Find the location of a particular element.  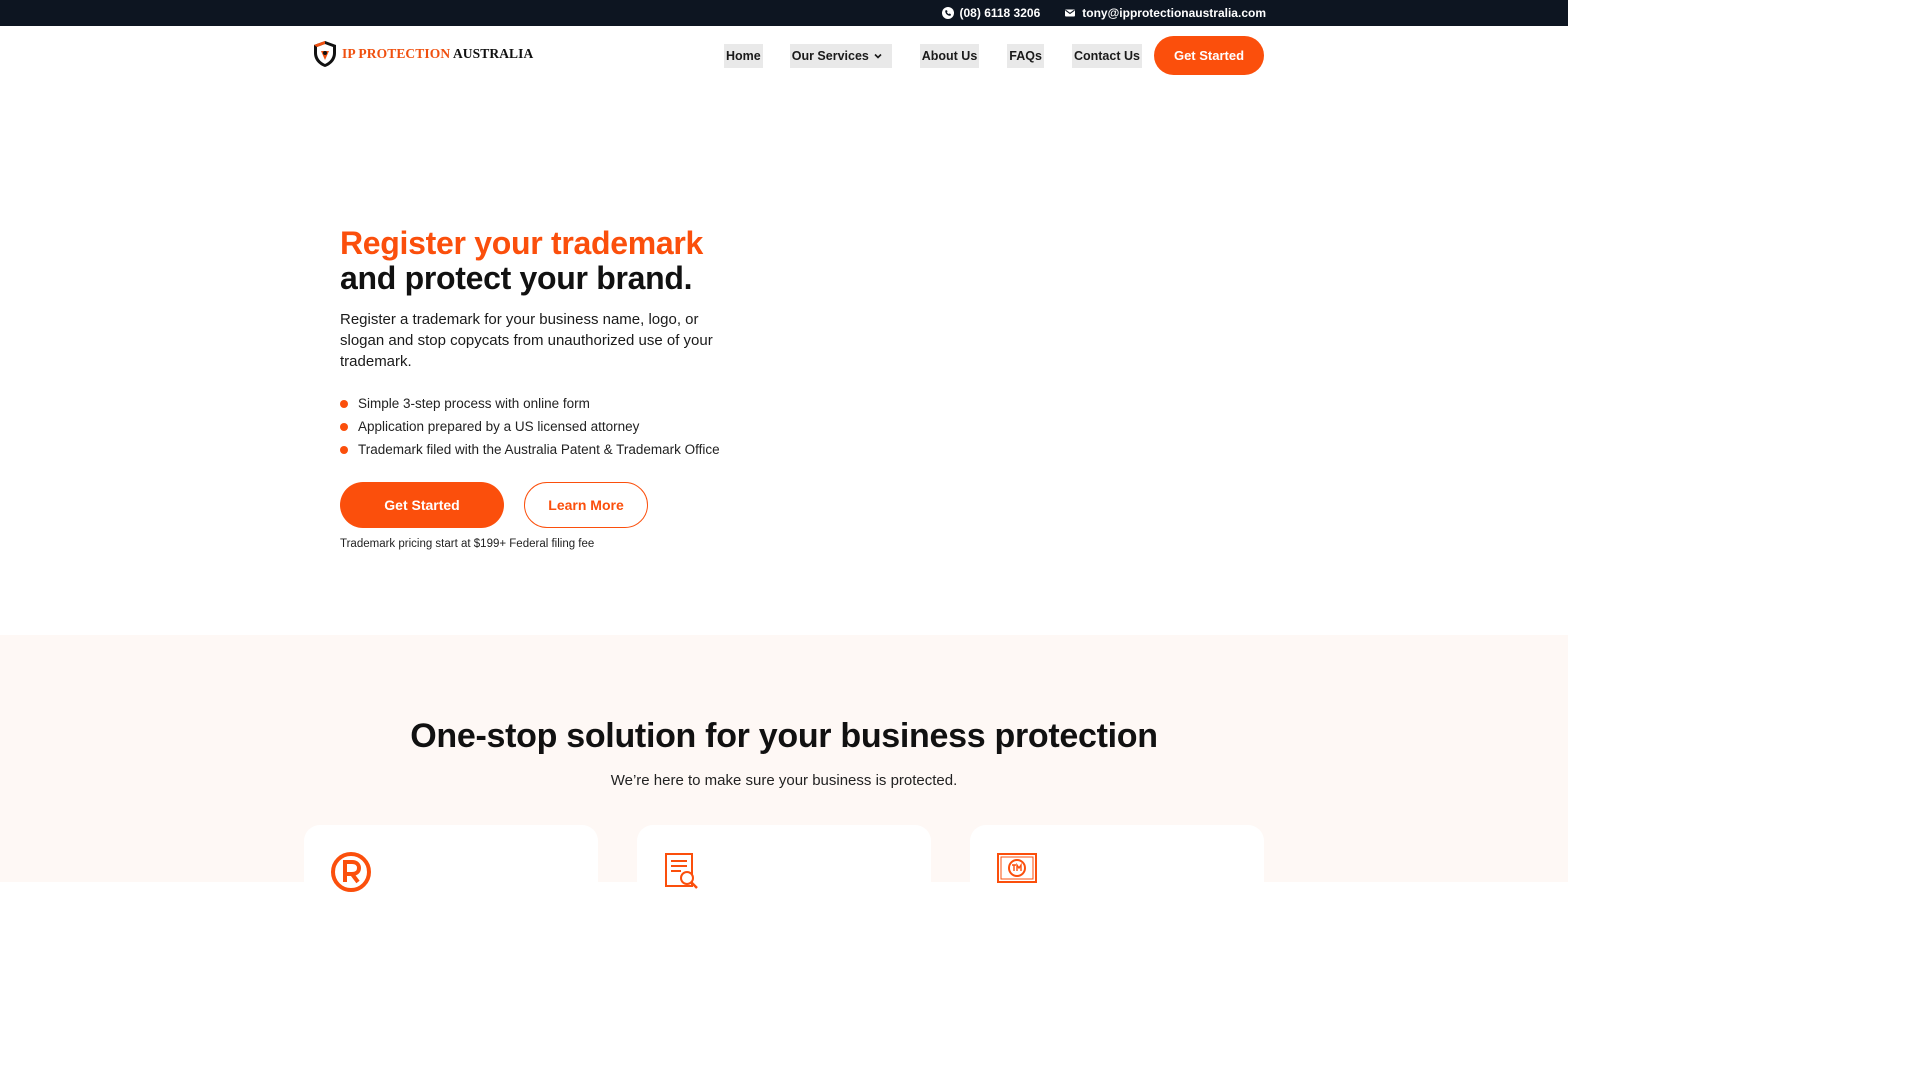

nav-item-home: Home is located at coordinates (743, 56).